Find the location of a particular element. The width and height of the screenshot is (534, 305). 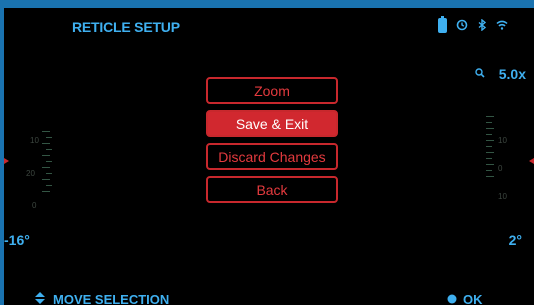

scale-label: 20 is located at coordinates (30, 173).